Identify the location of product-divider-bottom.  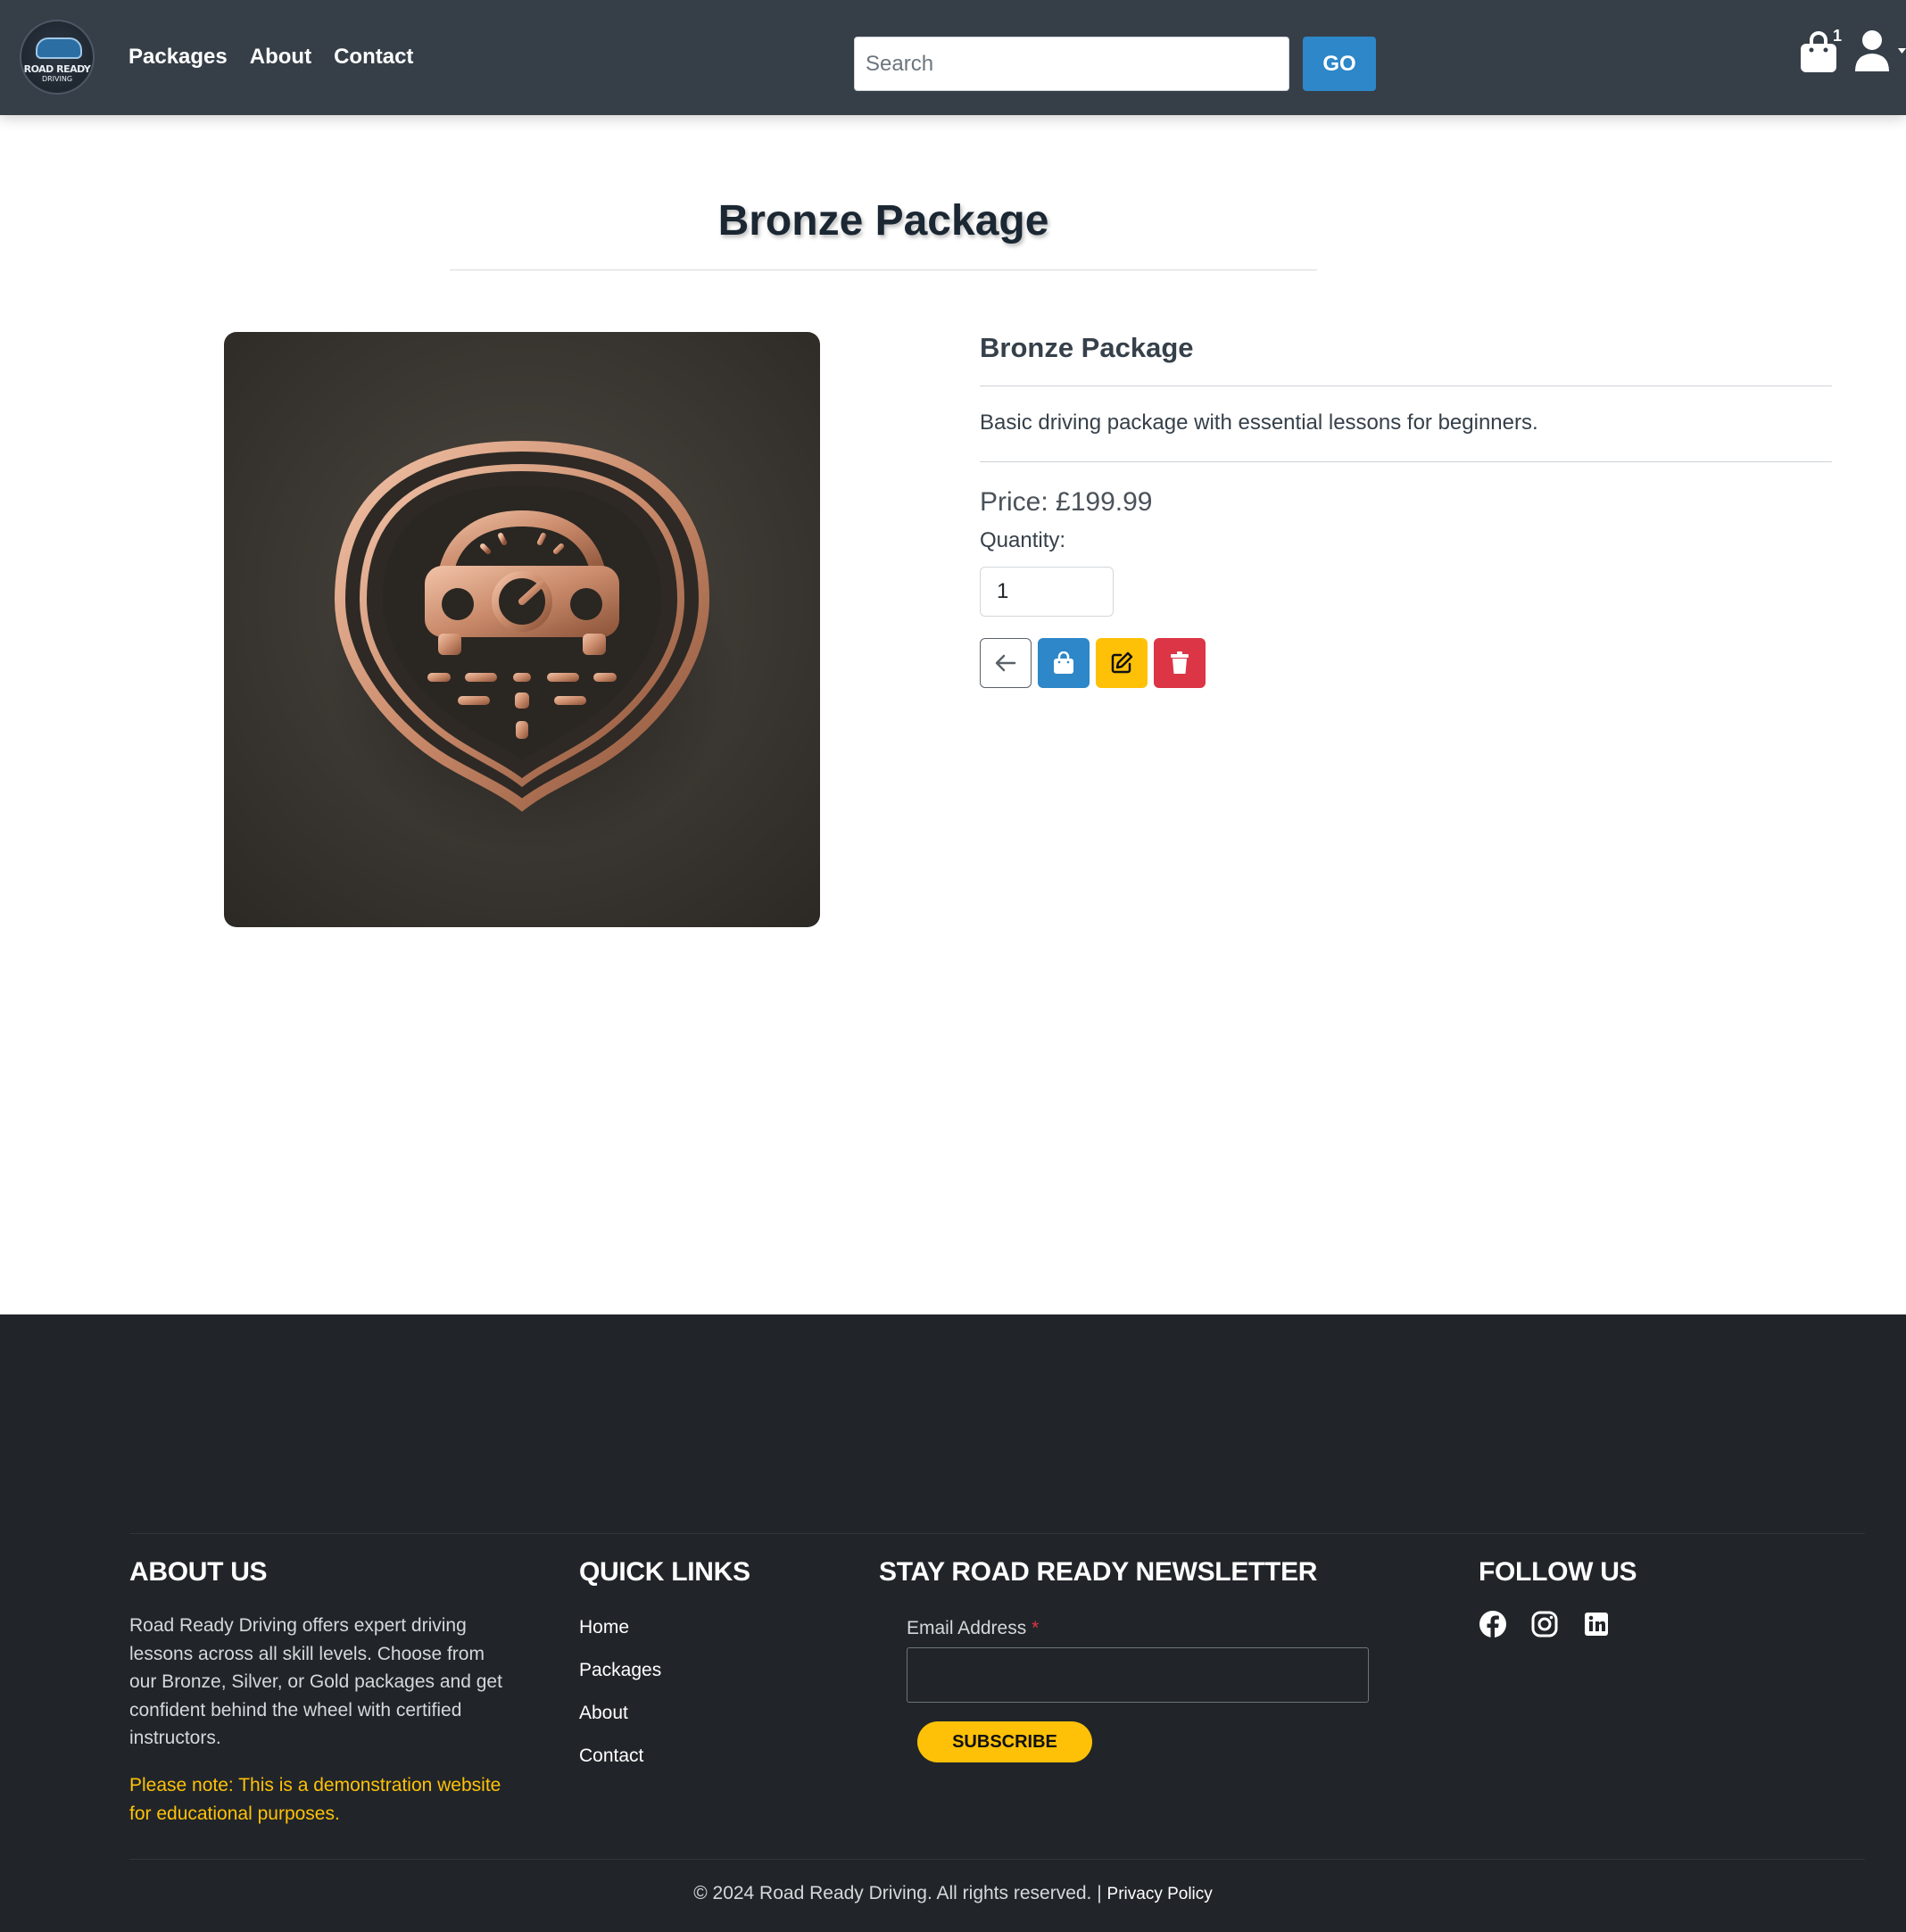
(1406, 461).